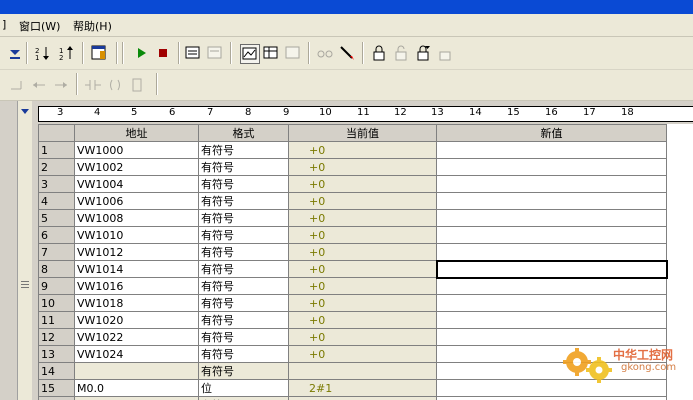 The height and width of the screenshot is (400, 693). What do you see at coordinates (362, 133) in the screenshot?
I see `col-header-current: 当前值` at bounding box center [362, 133].